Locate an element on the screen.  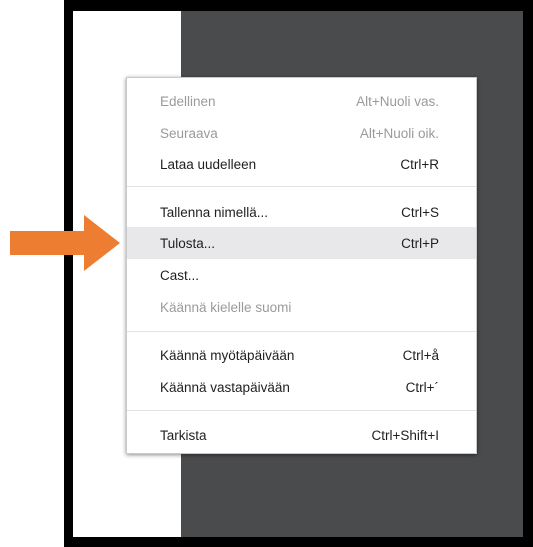
menu-item-back: Edellinen Alt+Nuoli vas. is located at coordinates (301, 101).